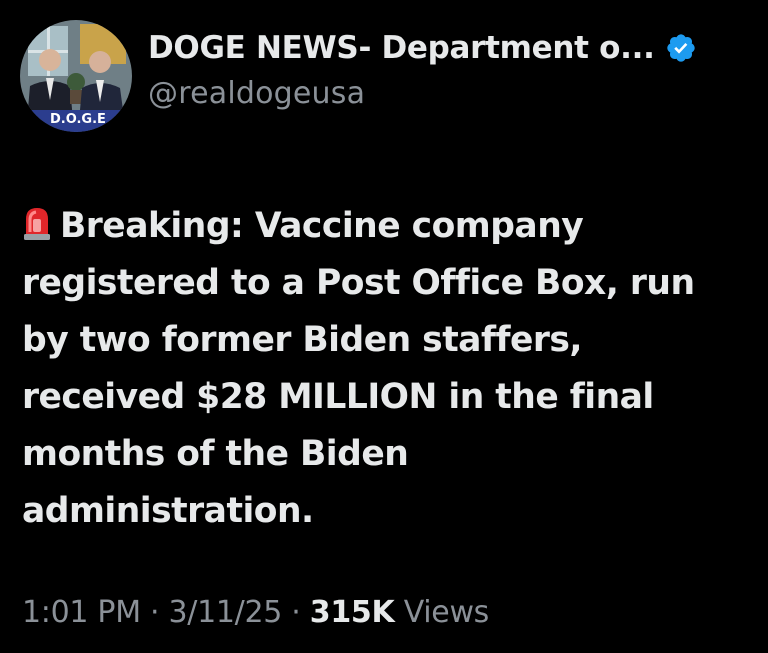 The image size is (768, 653). I want to click on tweet-line-4: received $28 MILLION in the final, so click(338, 397).